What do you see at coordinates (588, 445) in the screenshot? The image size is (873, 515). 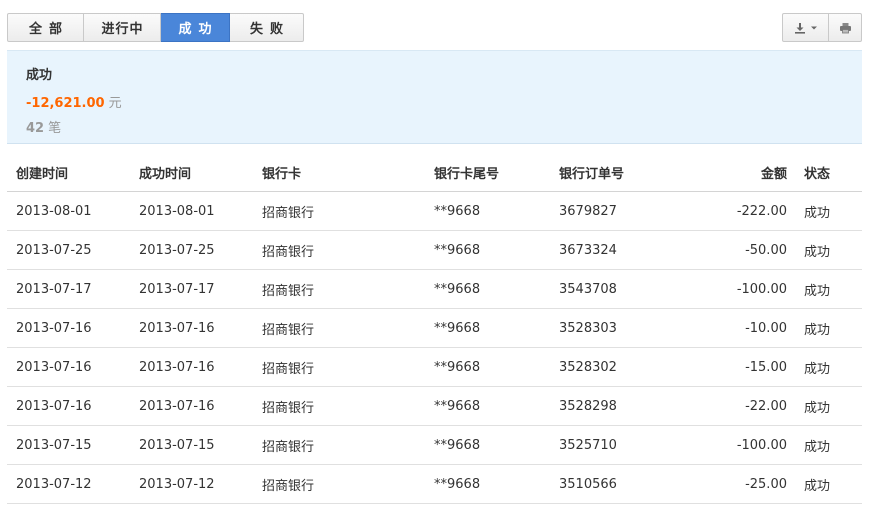 I see `cell-order-number: 3525710` at bounding box center [588, 445].